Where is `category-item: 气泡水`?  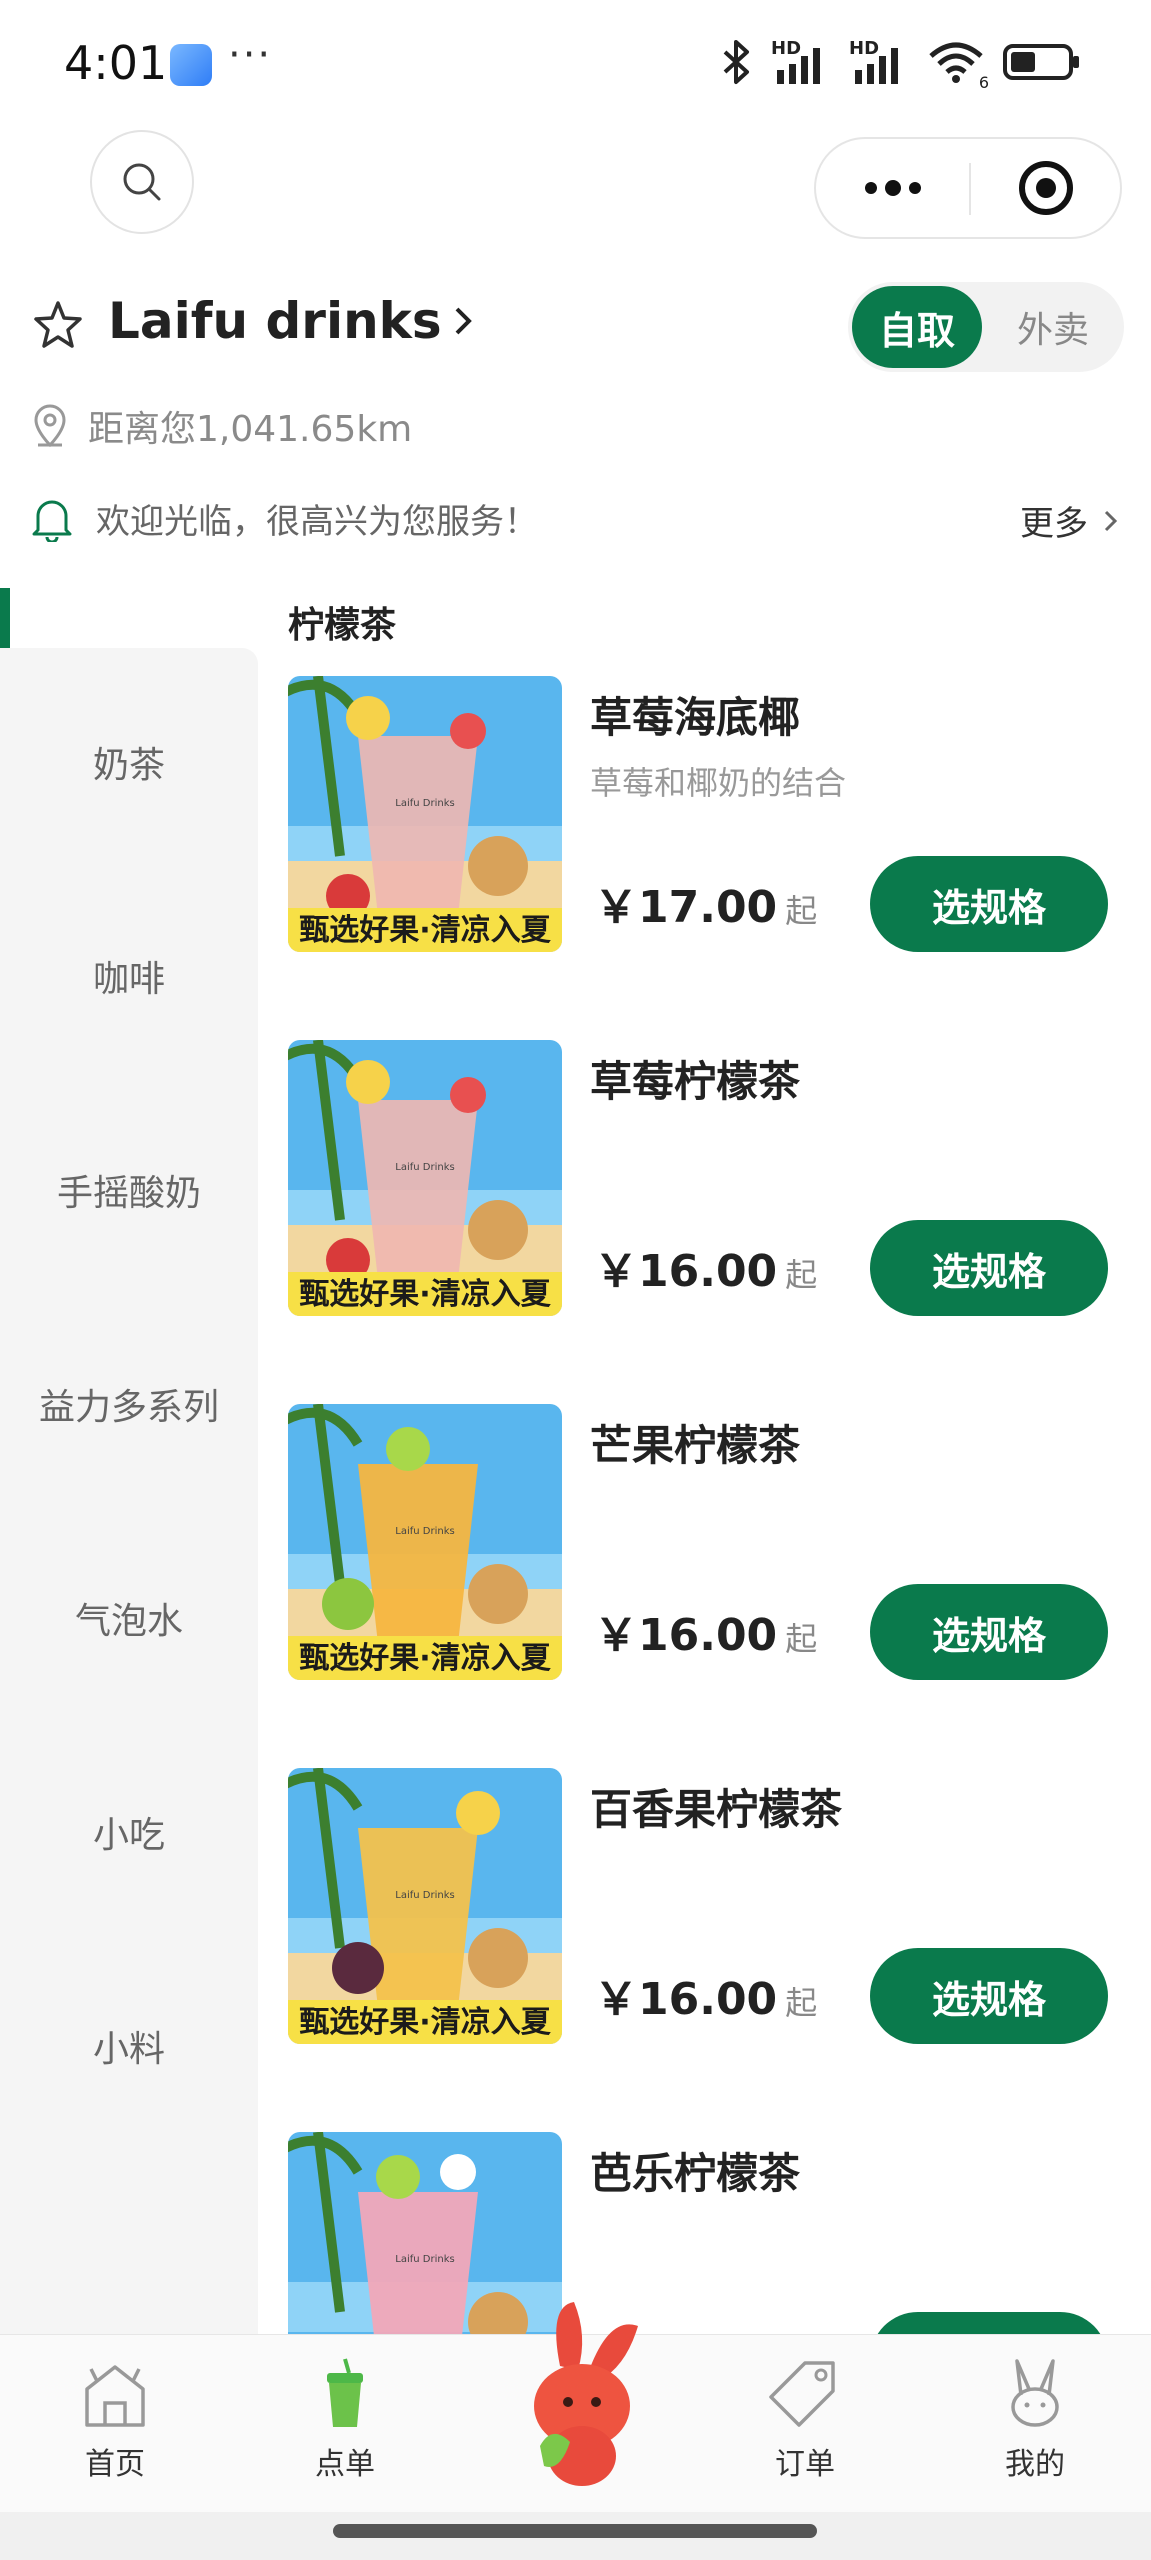
category-item: 气泡水 is located at coordinates (129, 1618).